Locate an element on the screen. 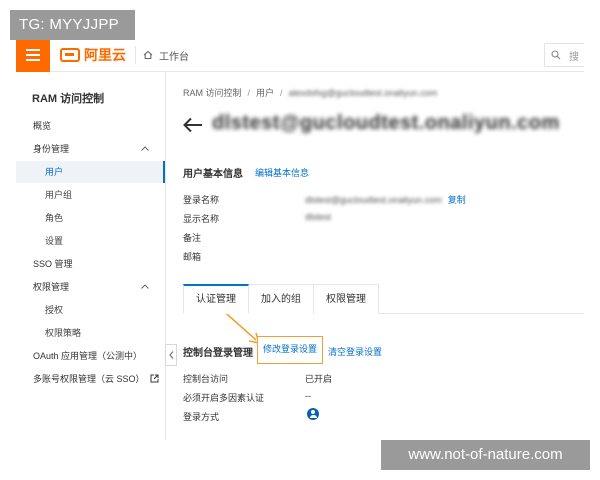 Image resolution: width=600 pixels, height=480 pixels. display-name-label: 显示名称 is located at coordinates (201, 219).